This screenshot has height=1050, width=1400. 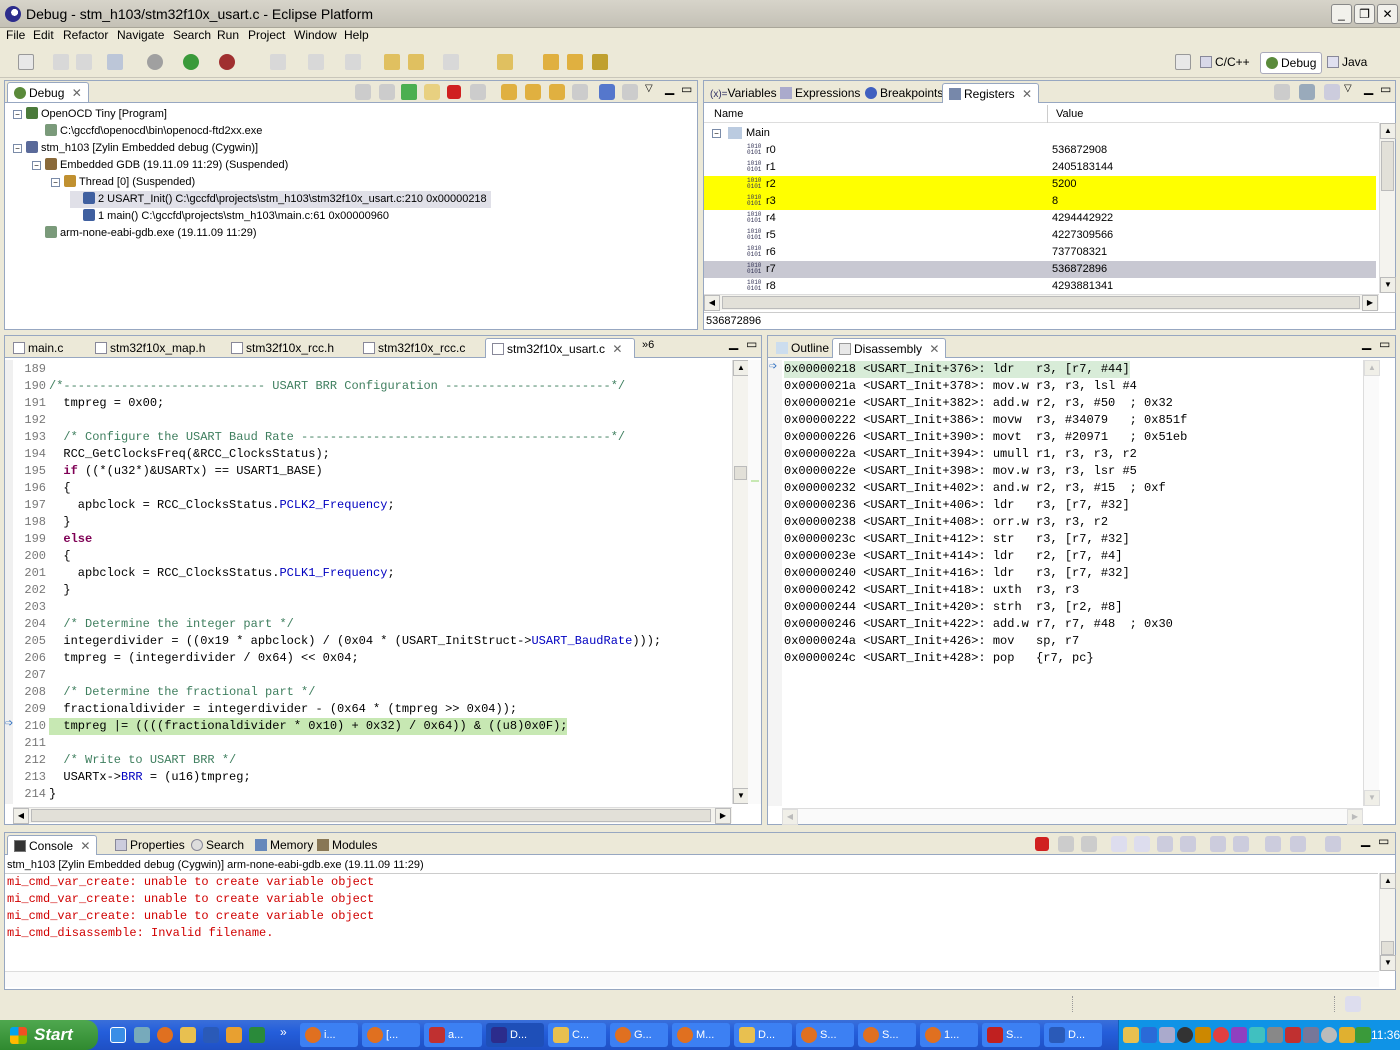 I want to click on menu-help: Help, so click(x=356, y=35).